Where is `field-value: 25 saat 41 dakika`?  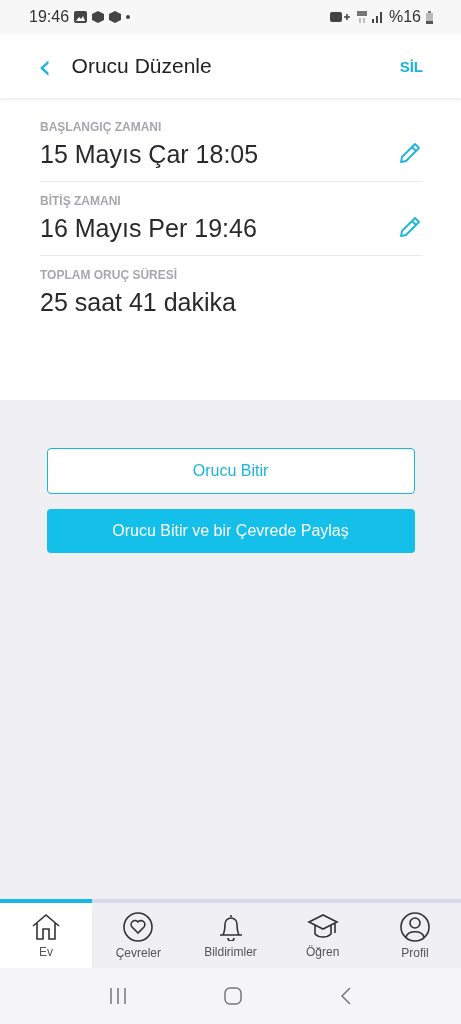 field-value: 25 saat 41 dakika is located at coordinates (138, 302).